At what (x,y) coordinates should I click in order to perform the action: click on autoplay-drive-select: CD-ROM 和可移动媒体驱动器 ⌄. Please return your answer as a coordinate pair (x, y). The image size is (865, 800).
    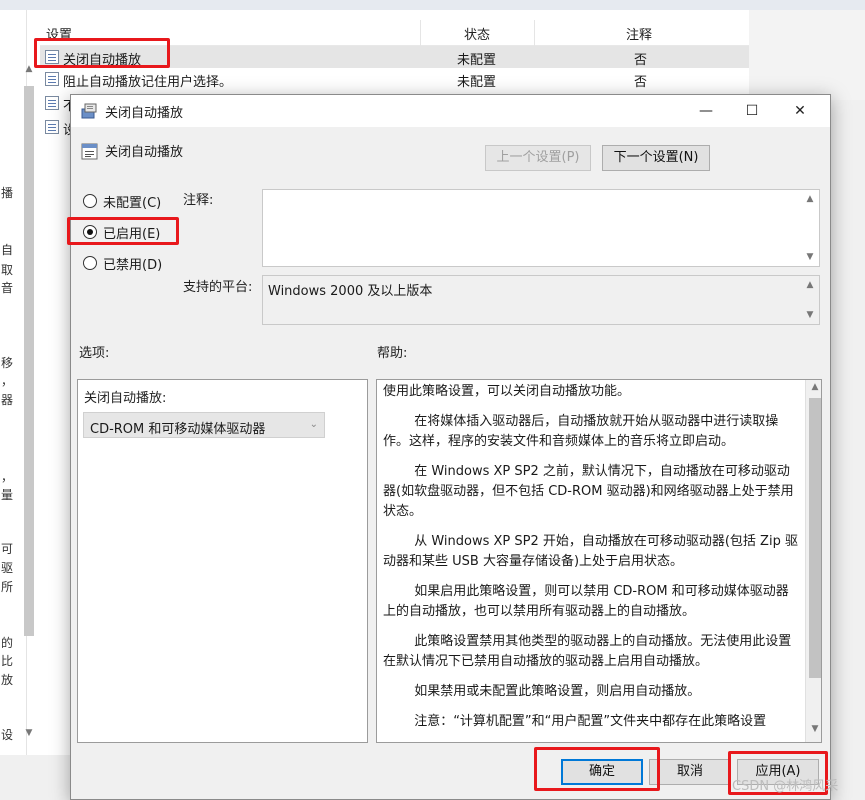
    Looking at the image, I should click on (204, 425).